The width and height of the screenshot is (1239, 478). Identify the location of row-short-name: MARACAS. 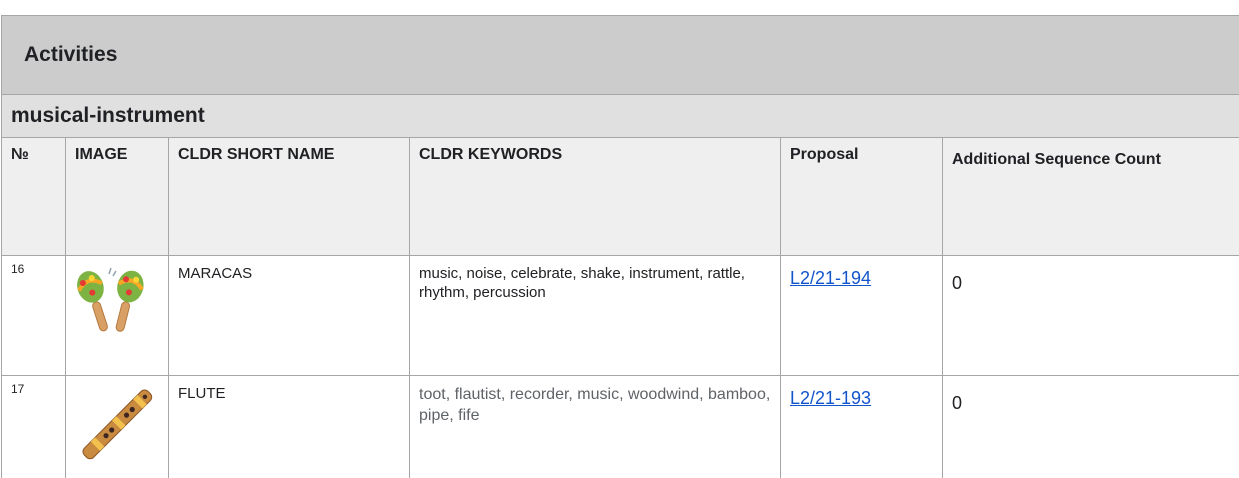
(289, 315).